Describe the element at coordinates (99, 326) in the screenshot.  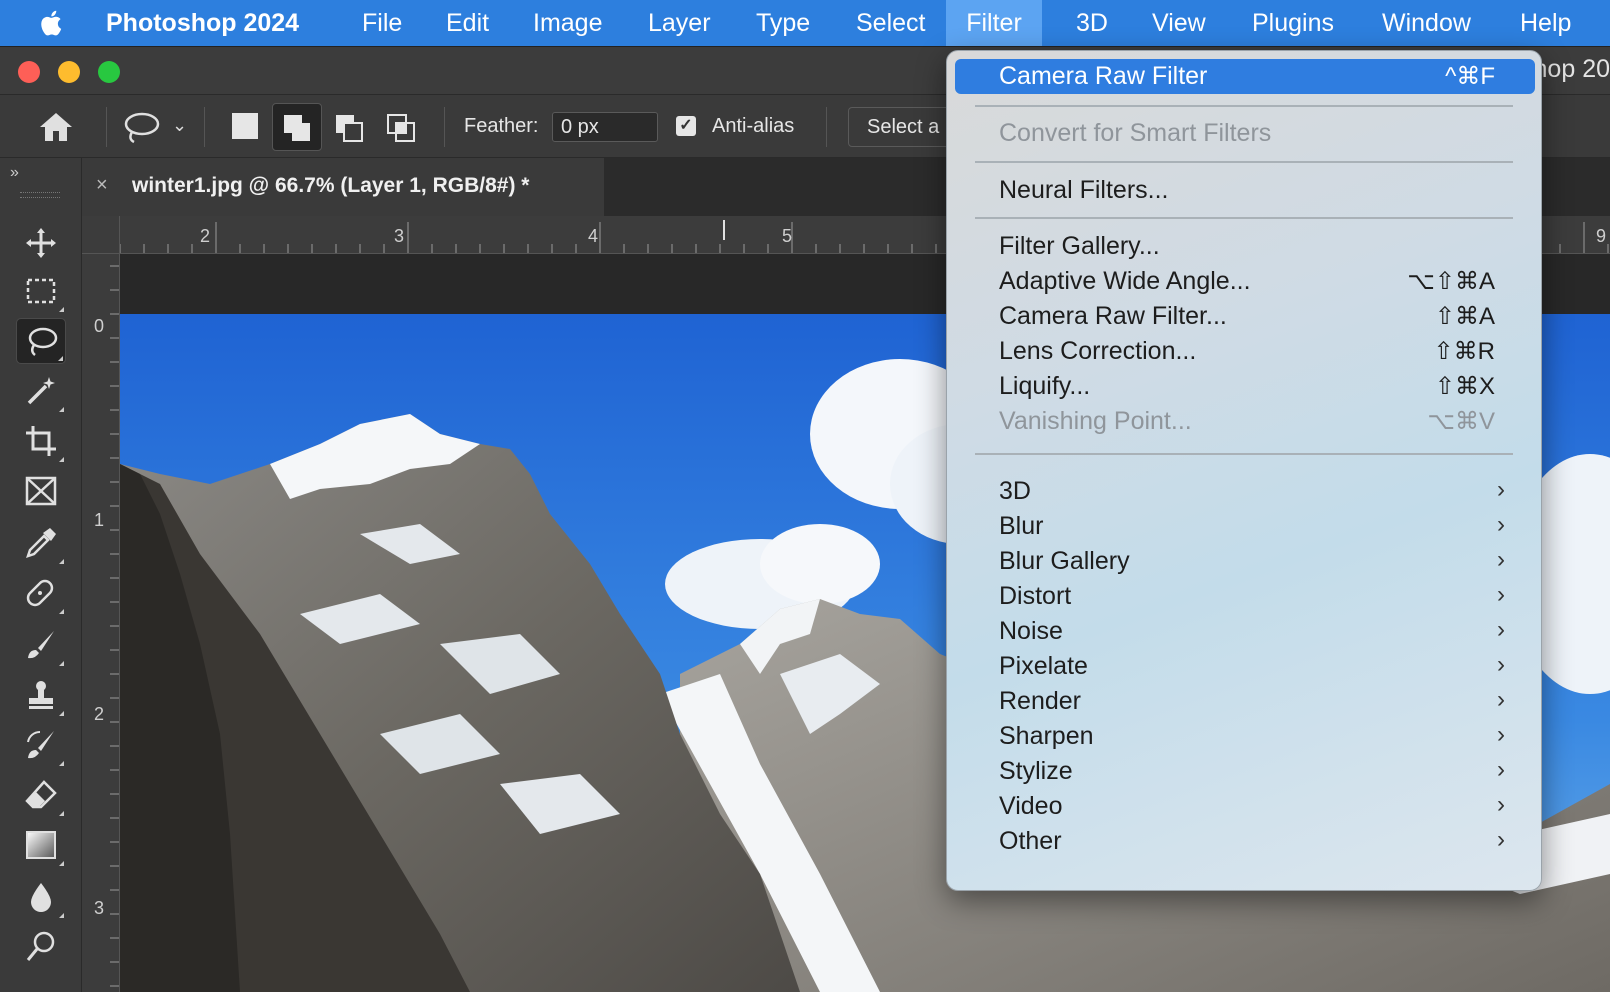
I see `ruler-label: 0` at that location.